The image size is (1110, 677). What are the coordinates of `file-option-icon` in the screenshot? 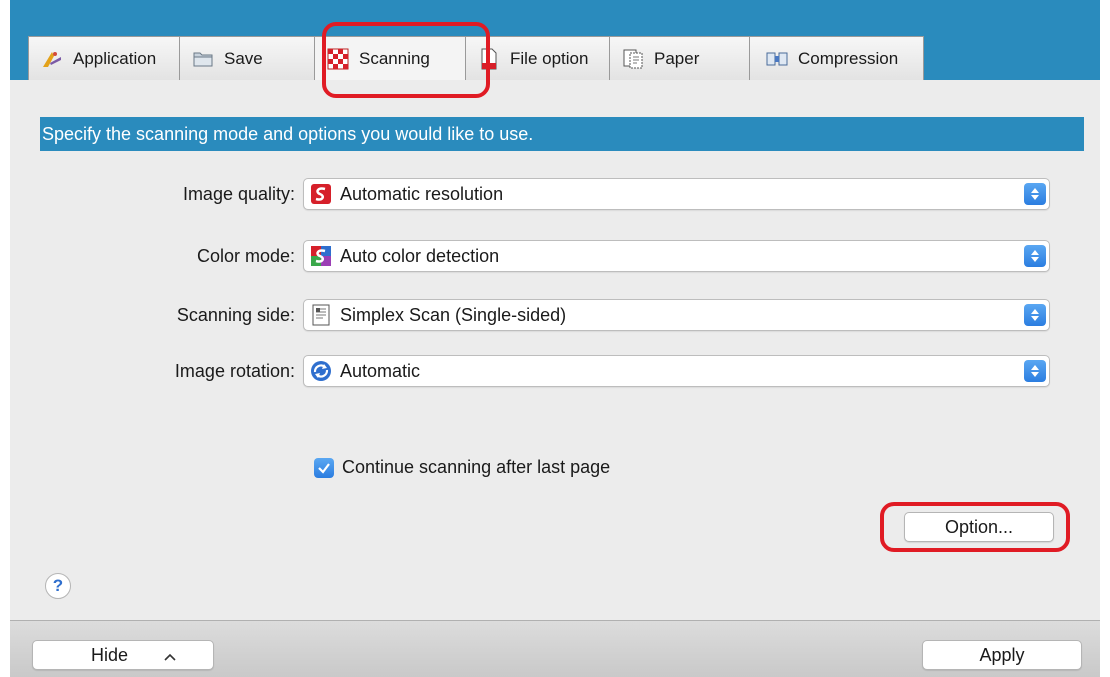 It's located at (489, 59).